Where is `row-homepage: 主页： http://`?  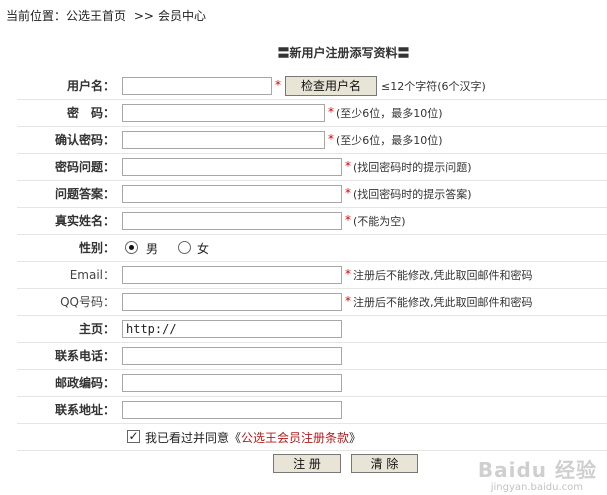
row-homepage: 主页： http:// is located at coordinates (312, 328).